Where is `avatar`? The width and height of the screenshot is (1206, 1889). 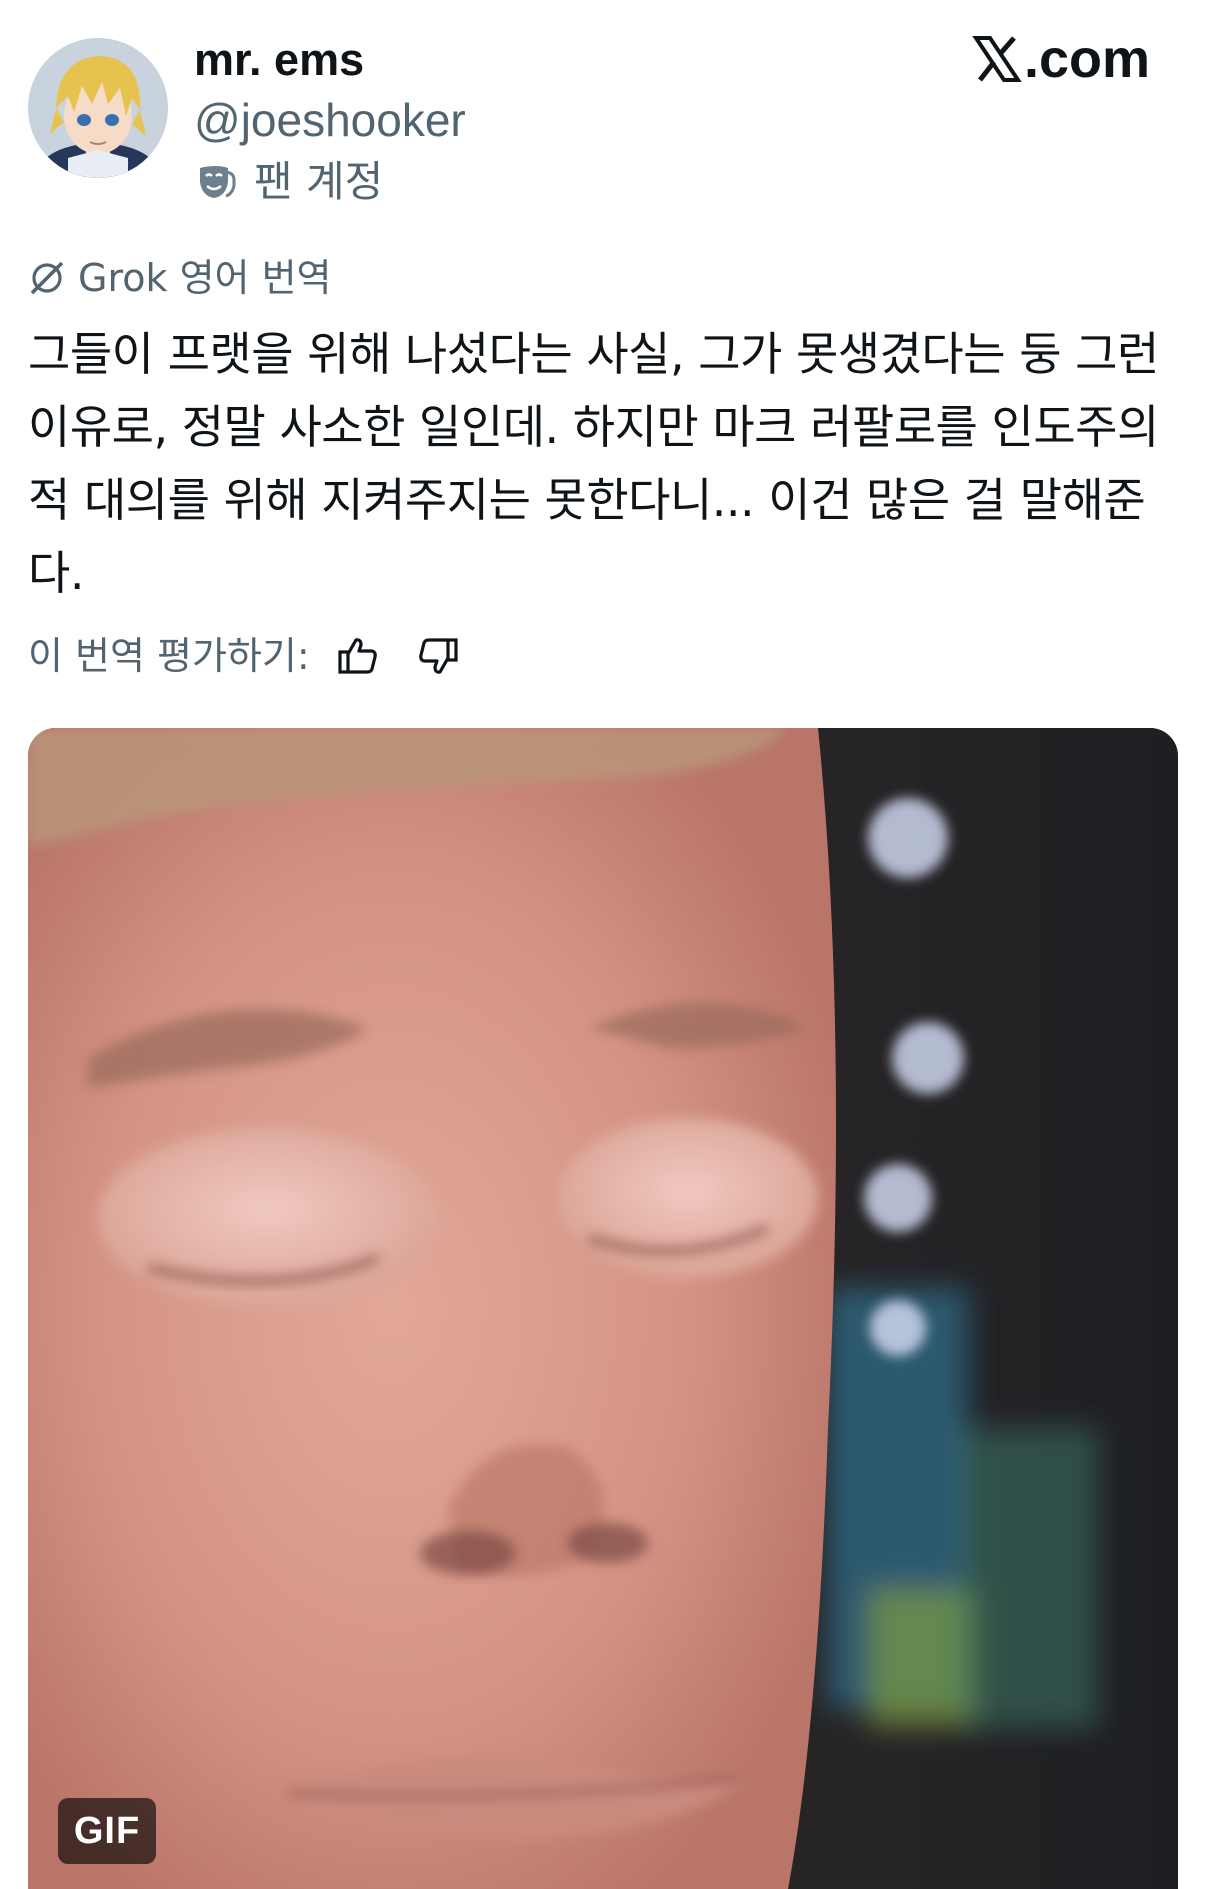
avatar is located at coordinates (98, 108).